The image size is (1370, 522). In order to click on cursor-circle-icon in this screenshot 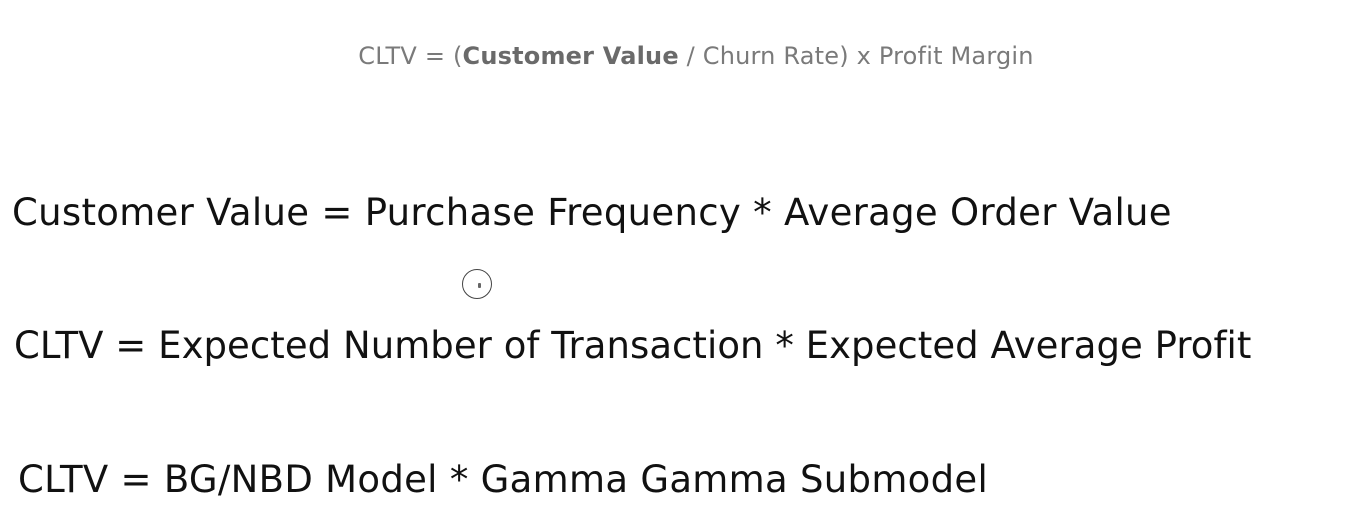, I will do `click(477, 284)`.